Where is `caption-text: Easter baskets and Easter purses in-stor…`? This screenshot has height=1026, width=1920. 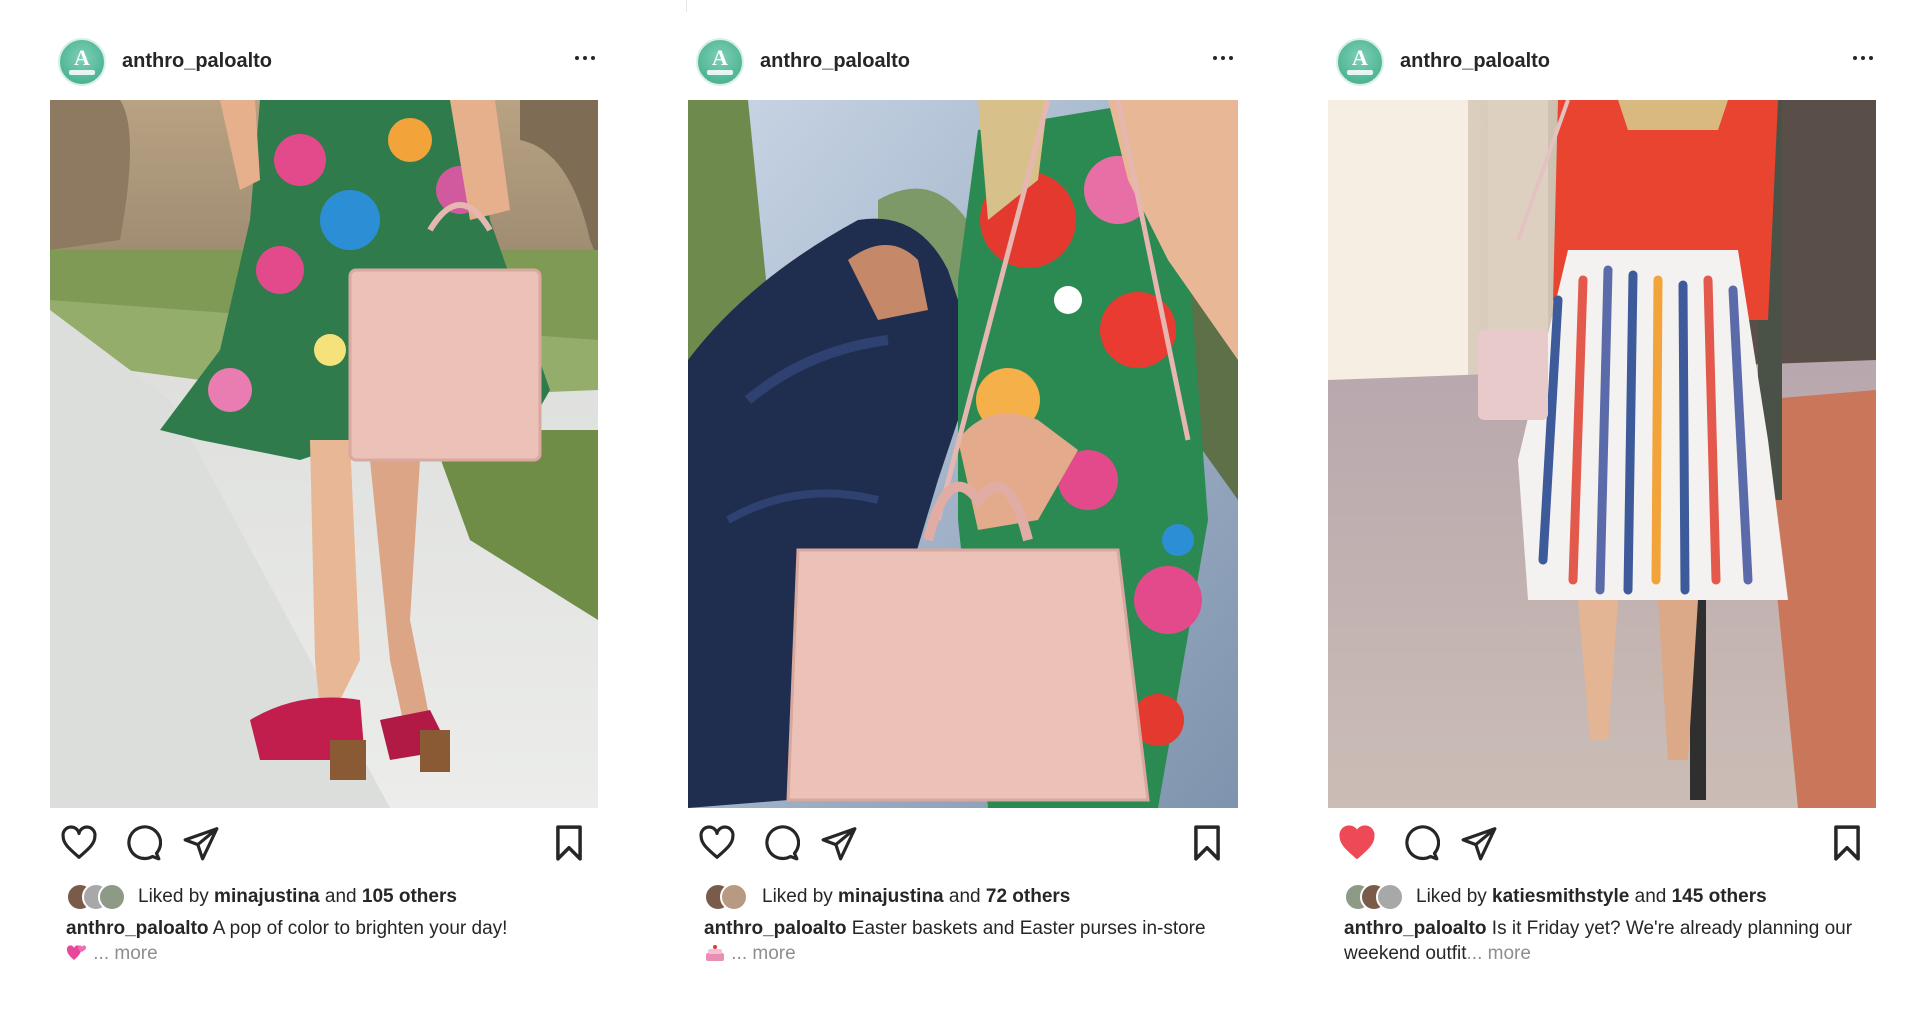 caption-text: Easter baskets and Easter purses in-stor… is located at coordinates (1026, 928).